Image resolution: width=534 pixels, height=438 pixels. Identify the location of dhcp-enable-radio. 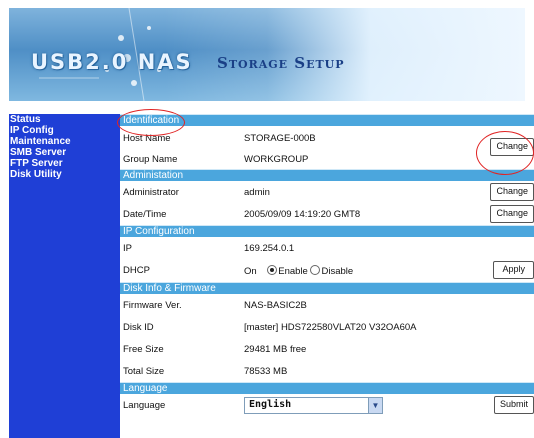
(272, 270).